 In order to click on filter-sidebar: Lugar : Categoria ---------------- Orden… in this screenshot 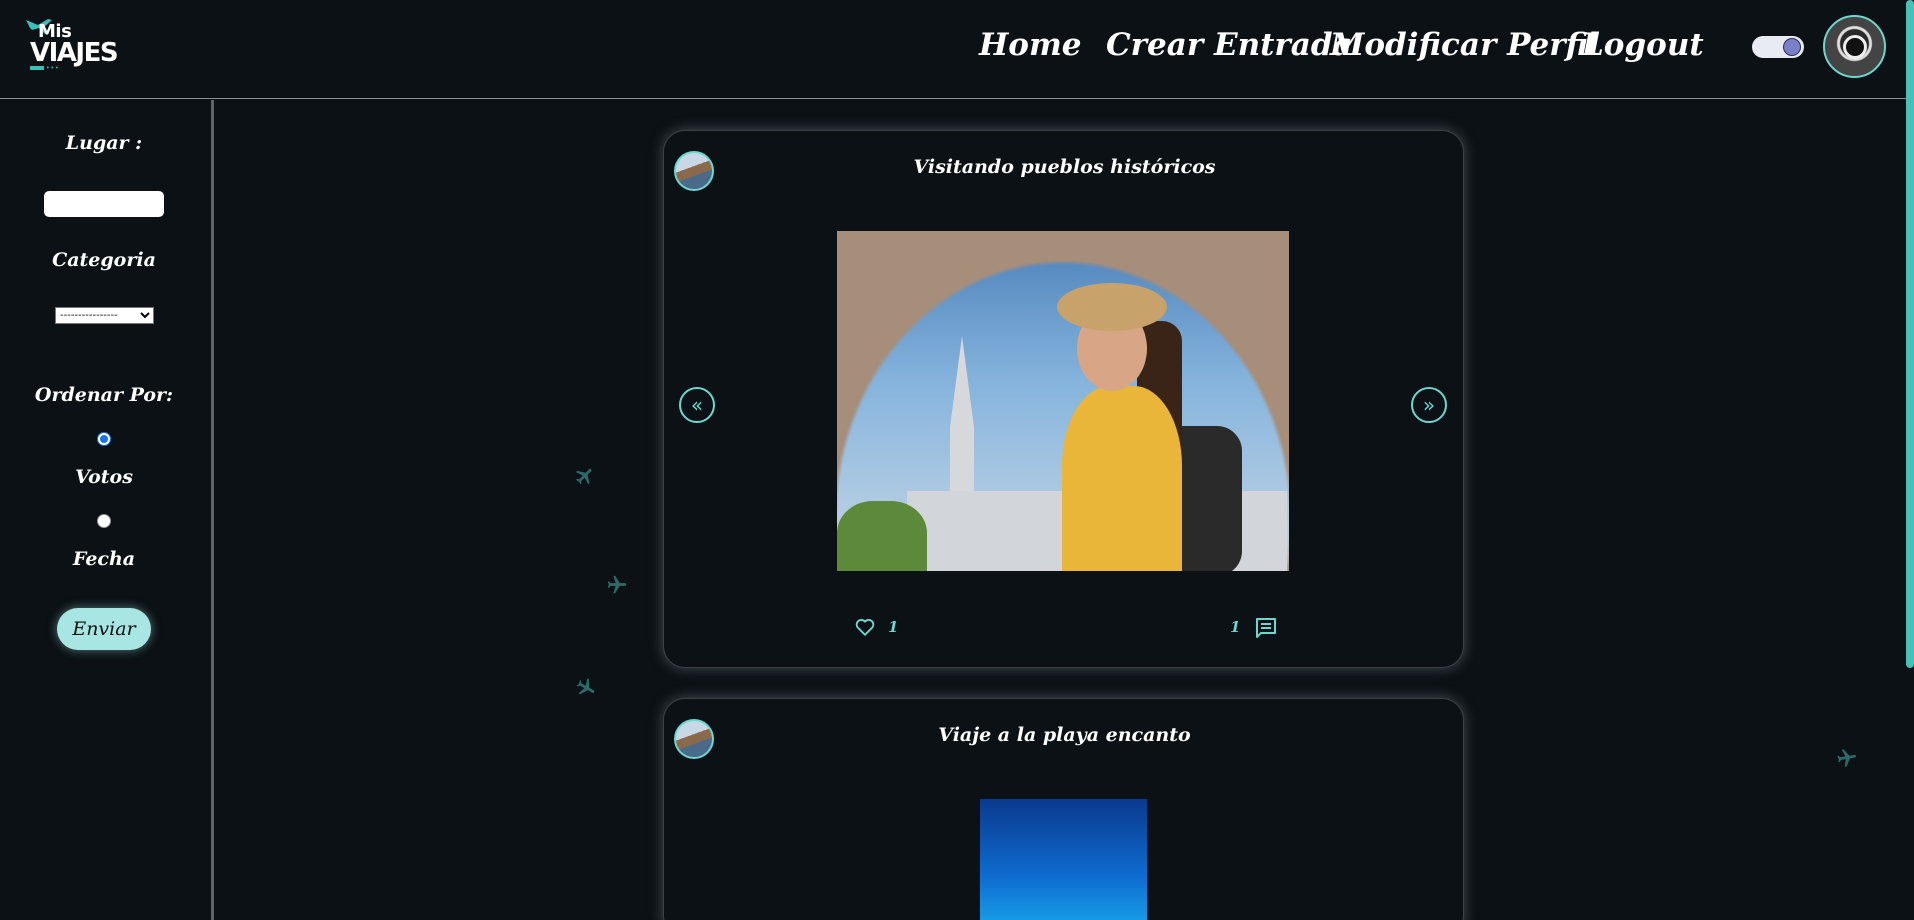, I will do `click(107, 510)`.